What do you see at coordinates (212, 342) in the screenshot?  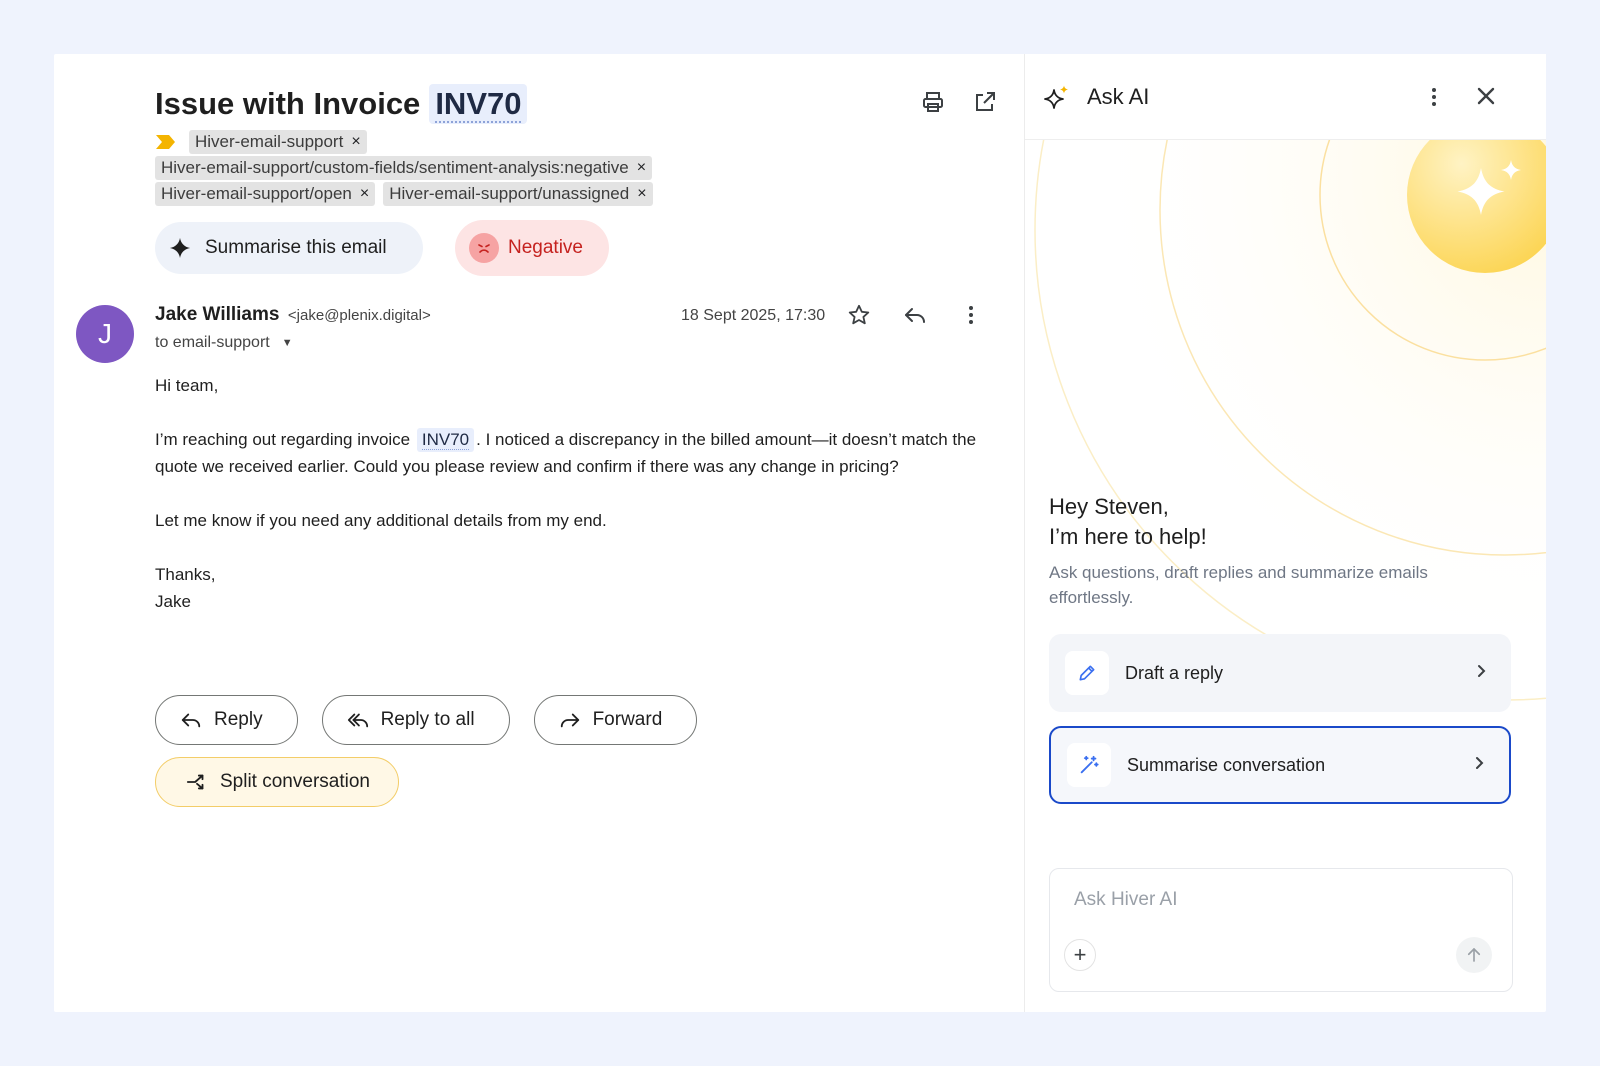 I see `recipient-text: to email-support` at bounding box center [212, 342].